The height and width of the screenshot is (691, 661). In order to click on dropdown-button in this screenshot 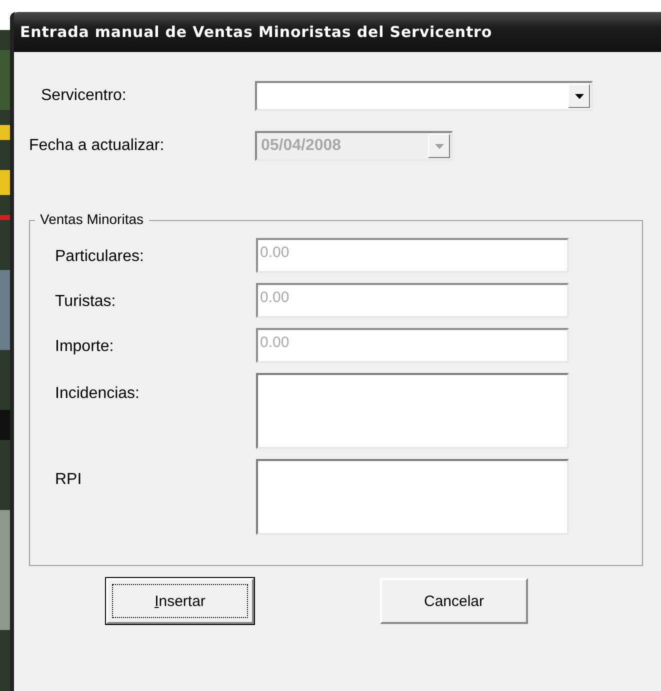, I will do `click(579, 96)`.